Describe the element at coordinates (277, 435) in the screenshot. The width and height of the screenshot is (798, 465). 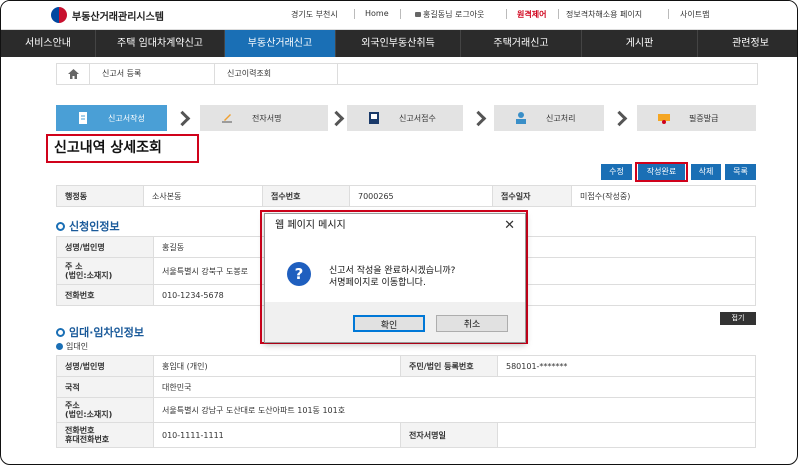
I see `lessor-phone-value: 010-1111-1111` at that location.